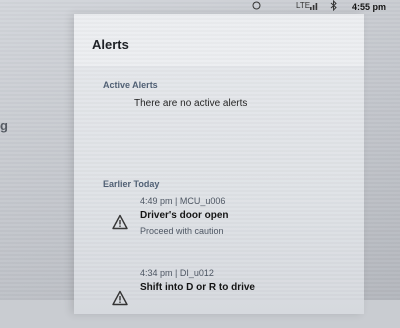 Image resolution: width=400 pixels, height=328 pixels. I want to click on status-time: 4:55 pm, so click(368, 7).